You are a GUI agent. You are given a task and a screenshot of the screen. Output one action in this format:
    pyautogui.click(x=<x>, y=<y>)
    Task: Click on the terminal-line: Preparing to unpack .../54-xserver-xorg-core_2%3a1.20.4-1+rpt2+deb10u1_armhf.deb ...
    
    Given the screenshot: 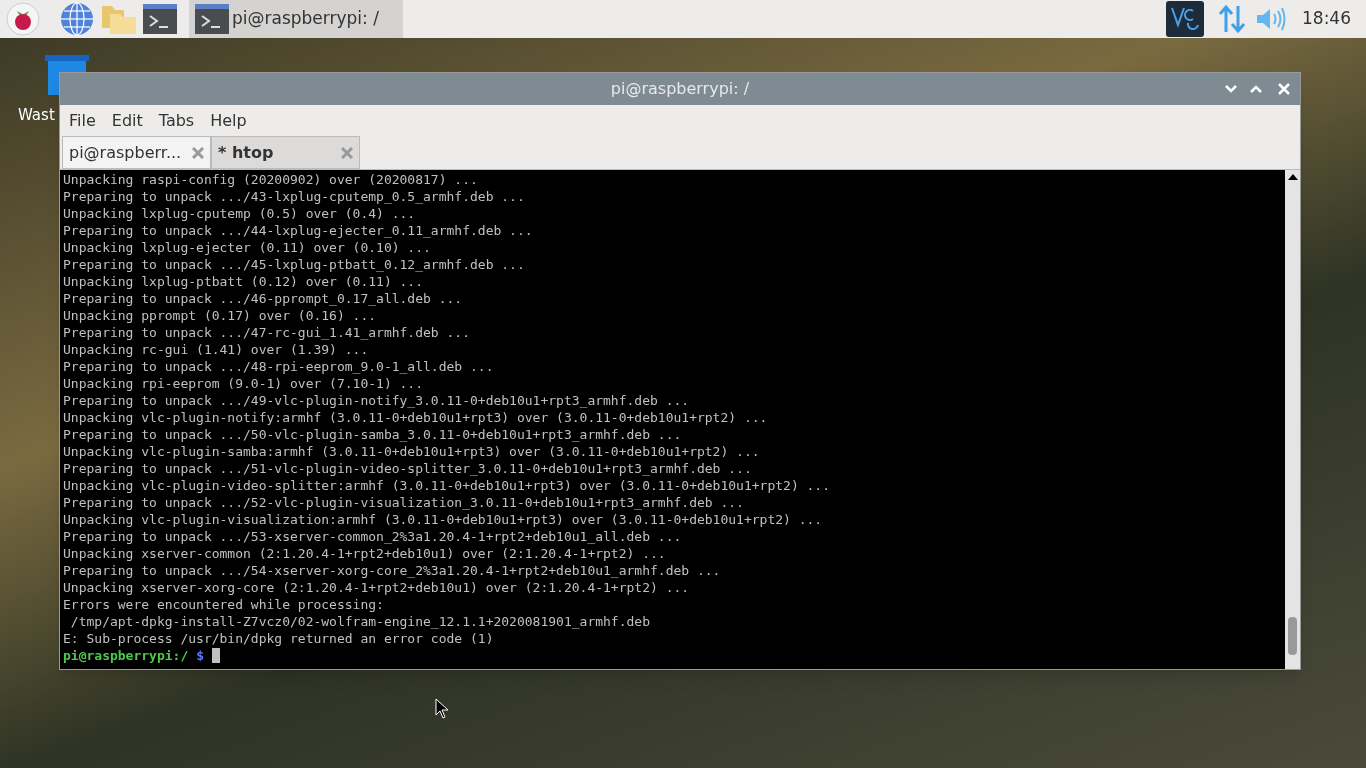 What is the action you would take?
    pyautogui.click(x=392, y=570)
    